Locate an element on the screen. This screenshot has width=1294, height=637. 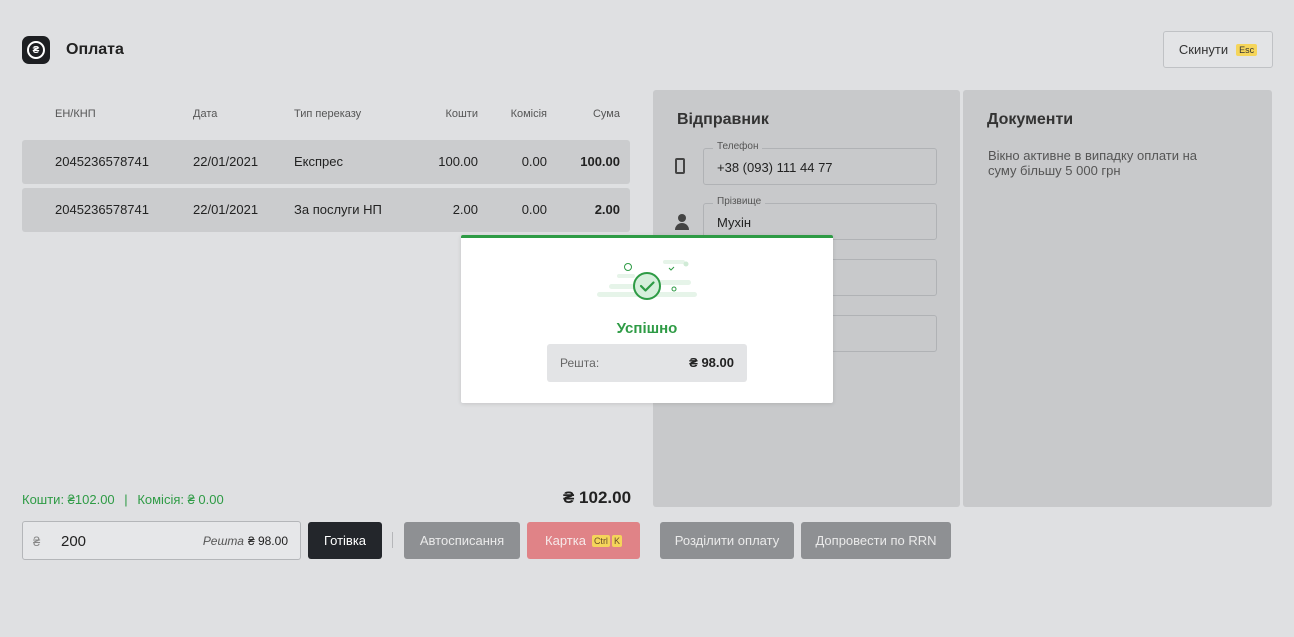
summary-funds: Кошти: ₴102.00 is located at coordinates (68, 499).